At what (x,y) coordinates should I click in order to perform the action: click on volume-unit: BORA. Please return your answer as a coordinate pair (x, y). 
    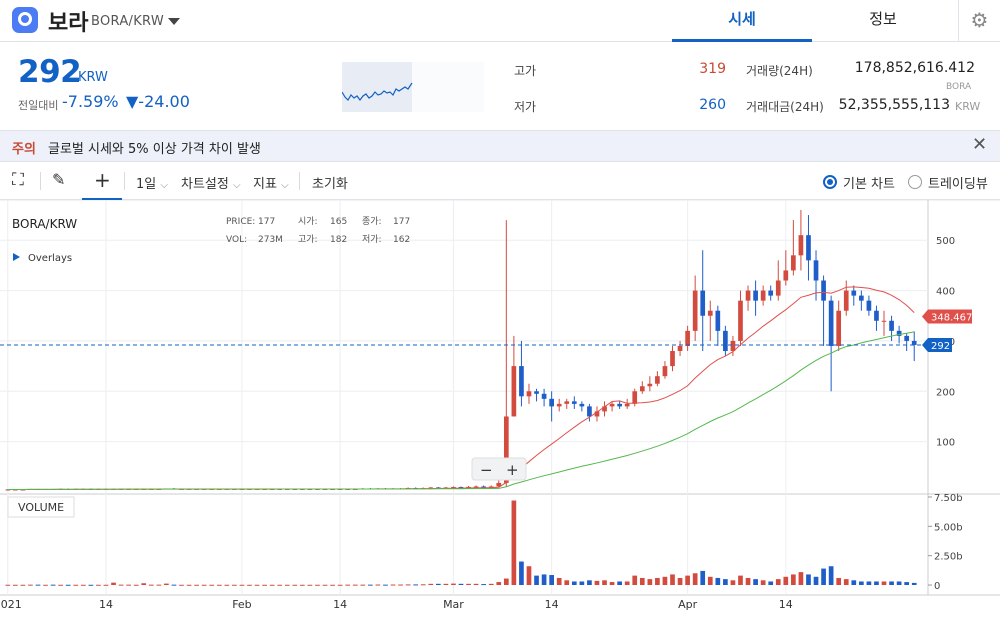
    Looking at the image, I should click on (959, 87).